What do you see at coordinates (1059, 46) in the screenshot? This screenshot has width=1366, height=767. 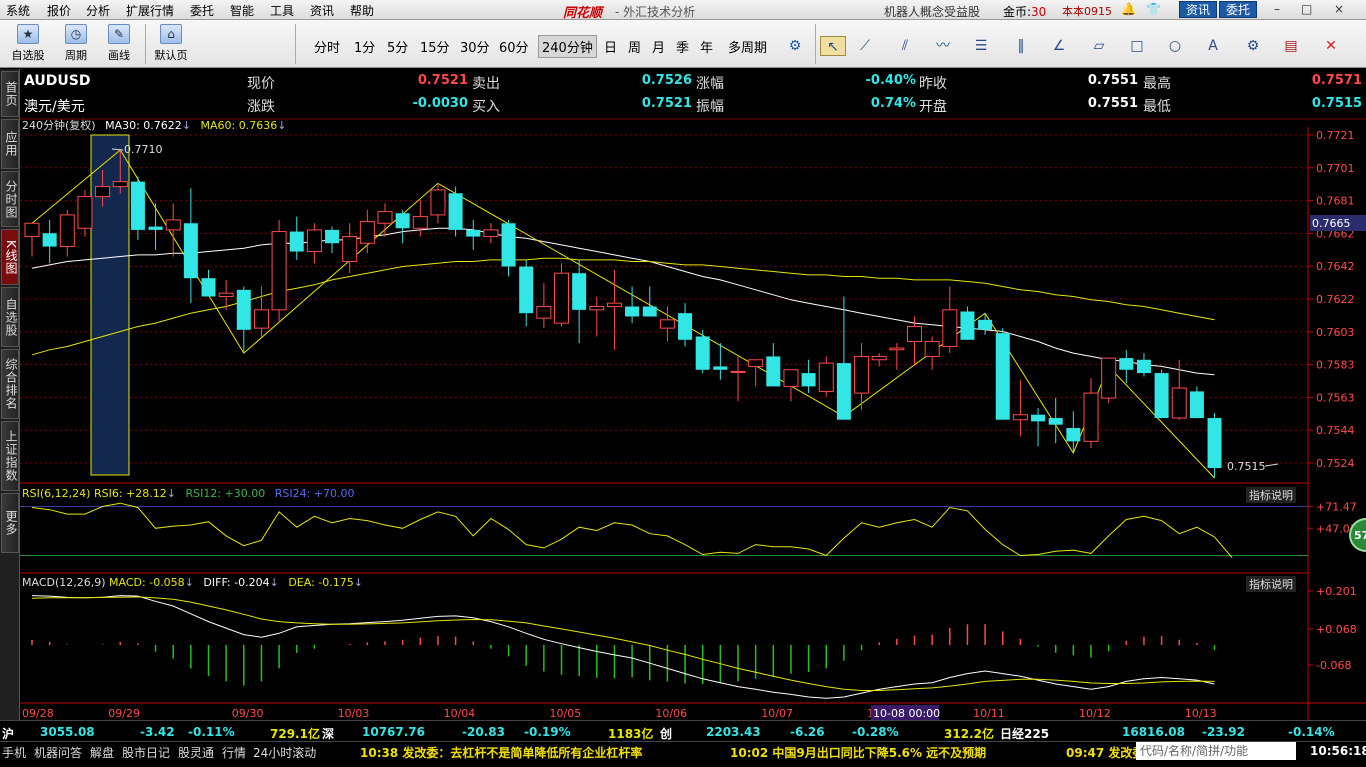 I see `trend-angle-icon: ∠` at bounding box center [1059, 46].